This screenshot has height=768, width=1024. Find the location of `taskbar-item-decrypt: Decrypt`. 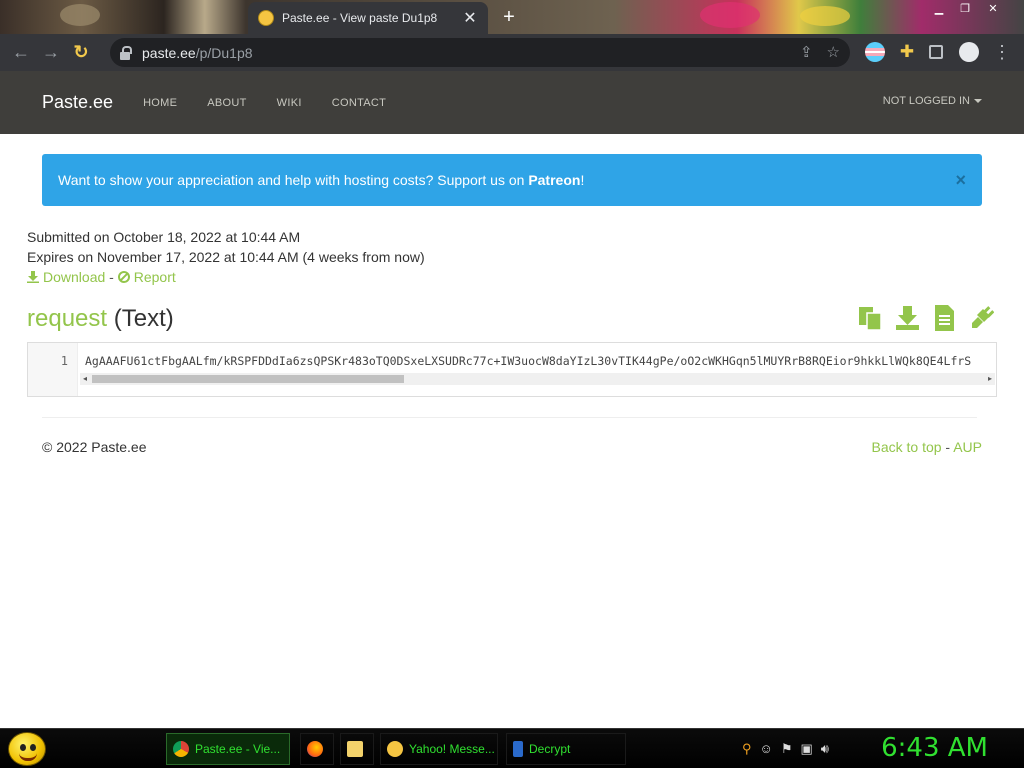

taskbar-item-decrypt: Decrypt is located at coordinates (566, 749).